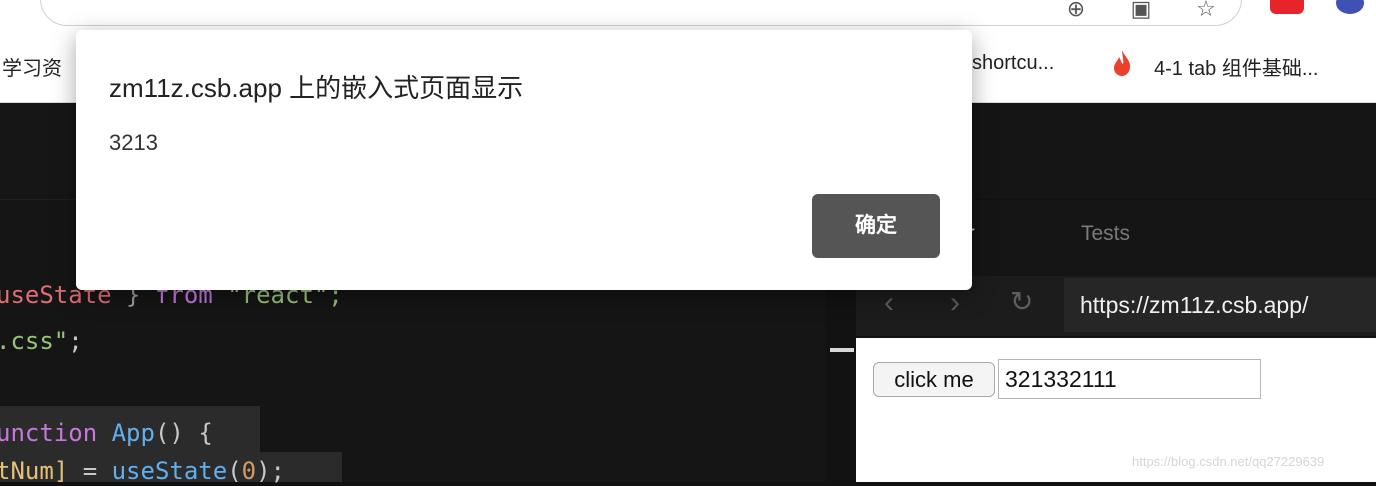 This screenshot has width=1376, height=486. I want to click on extension-icon, so click(1287, 7).